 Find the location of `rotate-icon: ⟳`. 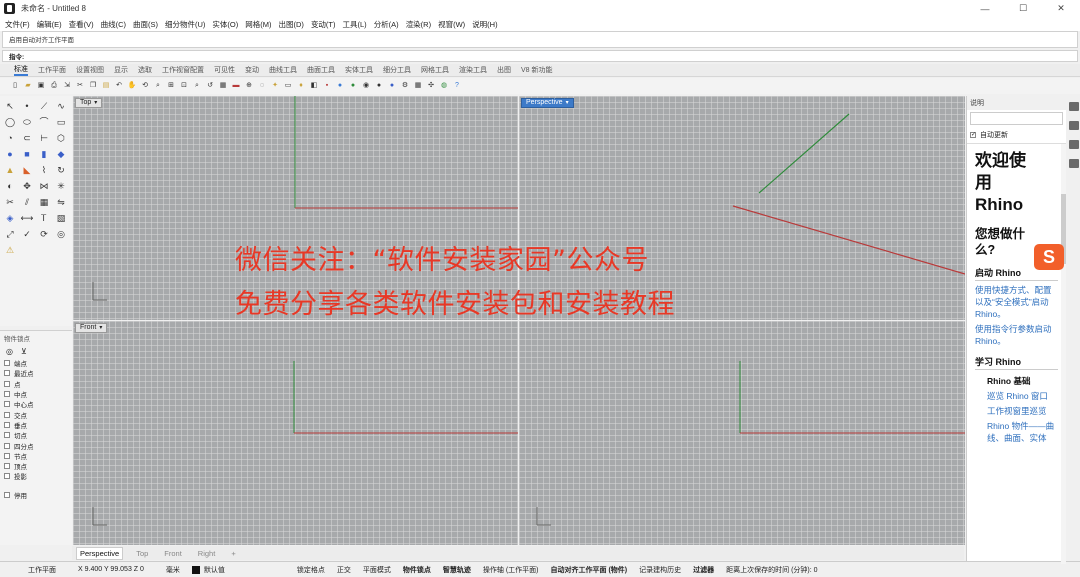

rotate-icon: ⟳ is located at coordinates (44, 234).